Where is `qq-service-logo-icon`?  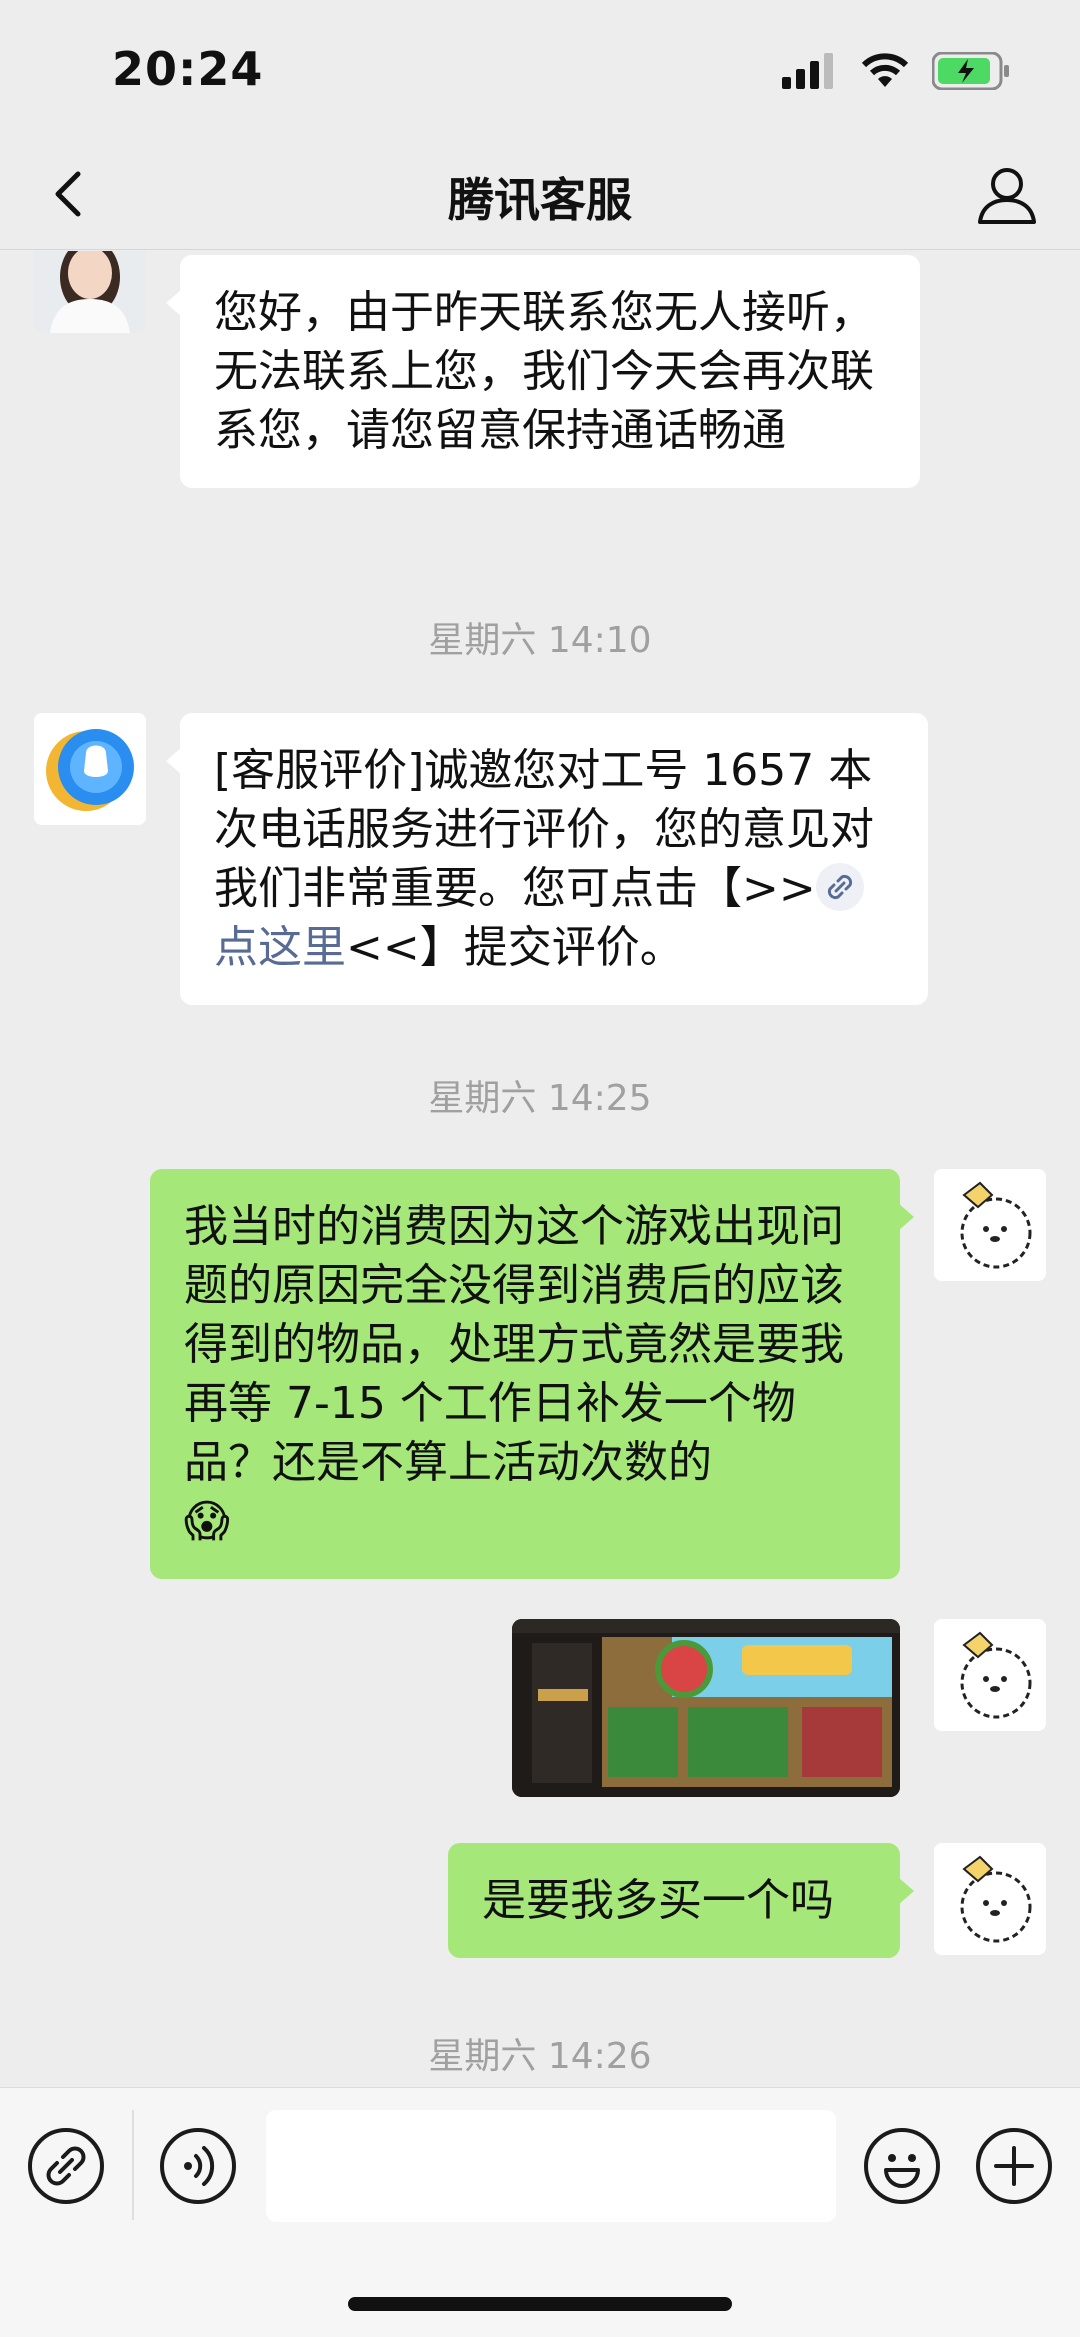 qq-service-logo-icon is located at coordinates (90, 769).